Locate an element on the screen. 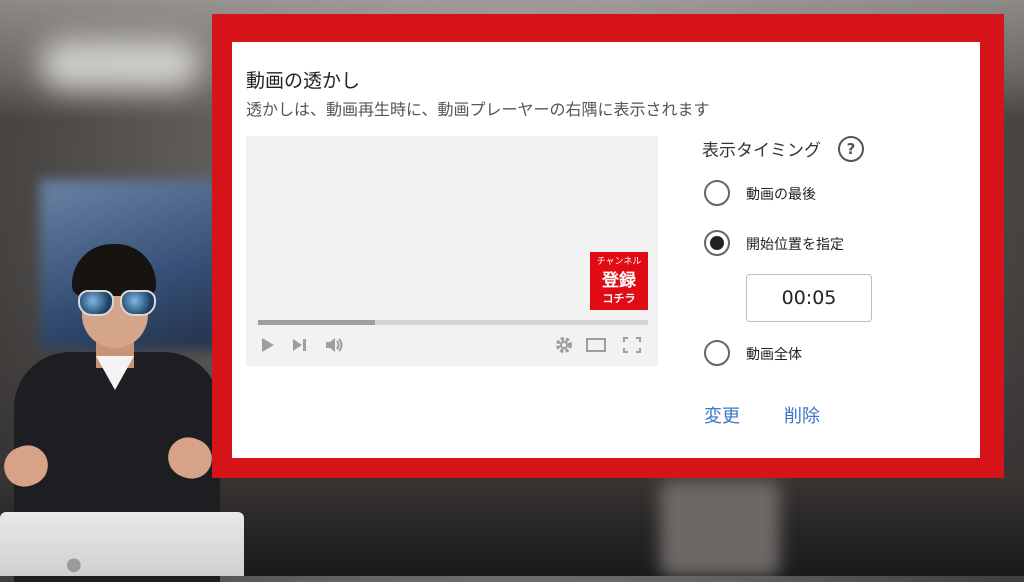 This screenshot has height=582, width=1024. panel-title: 動画の透かし is located at coordinates (303, 81).